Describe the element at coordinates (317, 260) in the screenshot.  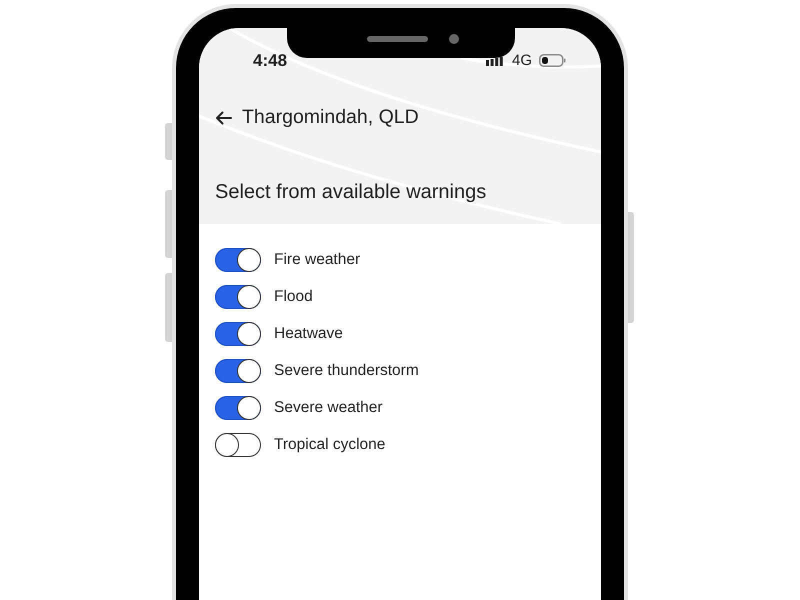
I see `warning-label: Fire weather` at that location.